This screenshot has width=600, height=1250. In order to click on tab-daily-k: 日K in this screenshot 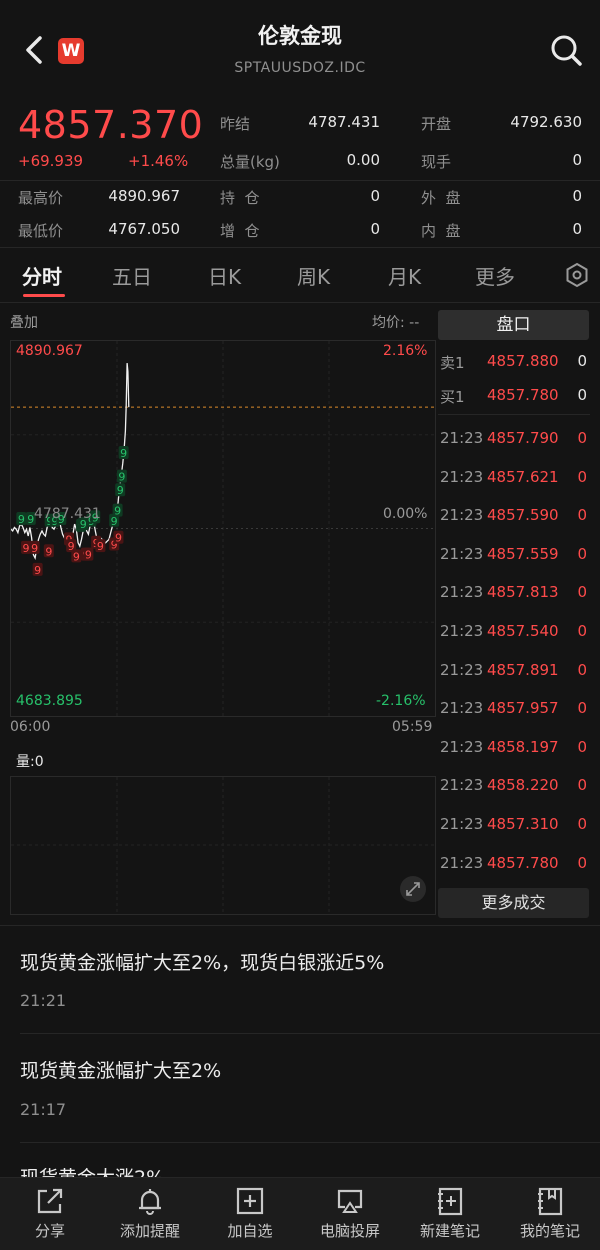, I will do `click(224, 275)`.